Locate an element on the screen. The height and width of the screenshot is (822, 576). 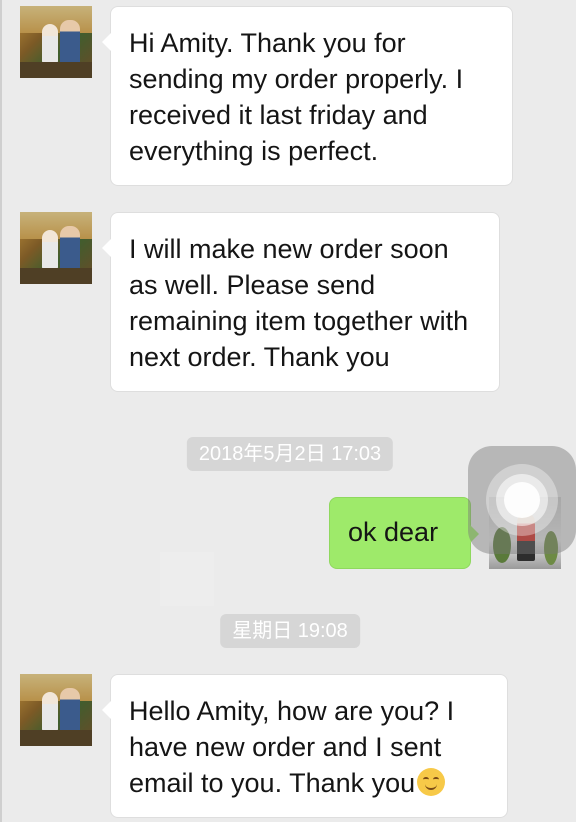
left-edge-divider is located at coordinates (1, 411).